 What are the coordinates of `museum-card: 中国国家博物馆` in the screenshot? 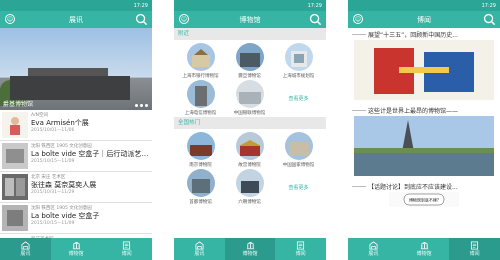 It's located at (298, 150).